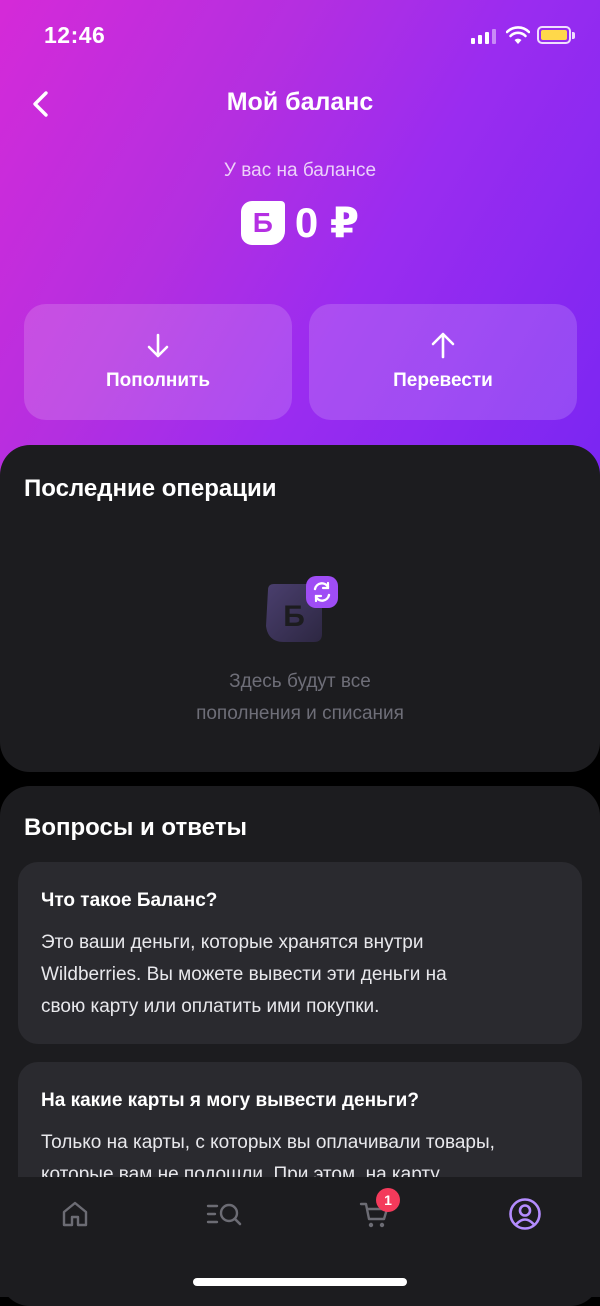 This screenshot has height=1306, width=600. What do you see at coordinates (150, 488) in the screenshot?
I see `operations-title: Последние операции` at bounding box center [150, 488].